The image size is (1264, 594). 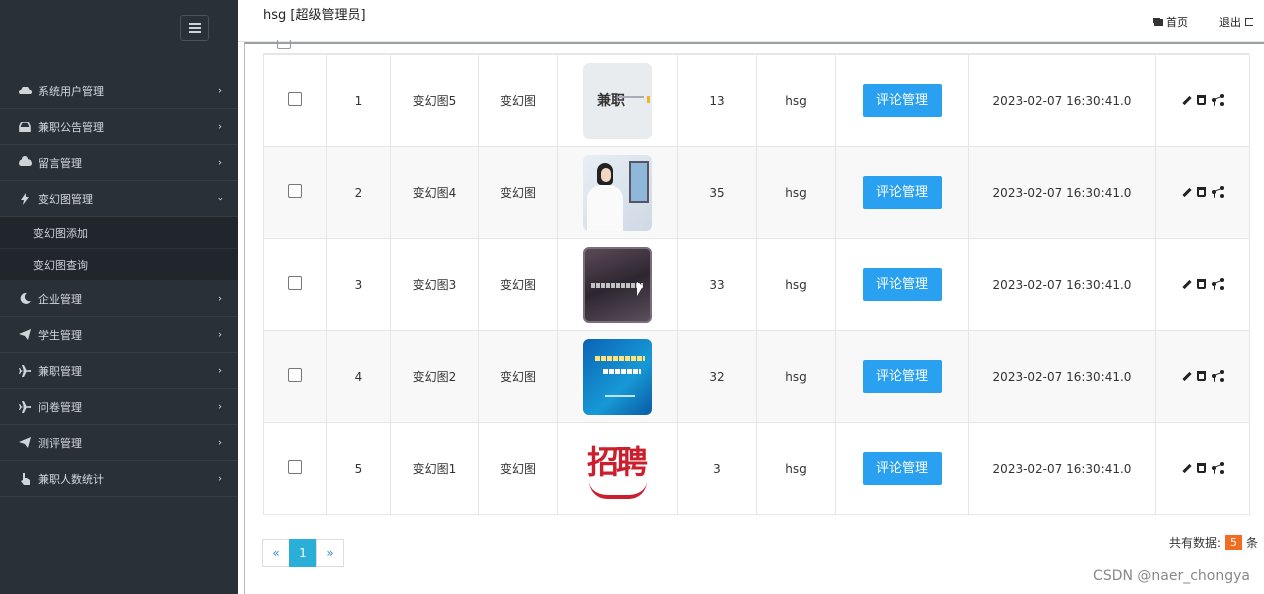 I want to click on row-index: 3, so click(x=358, y=284).